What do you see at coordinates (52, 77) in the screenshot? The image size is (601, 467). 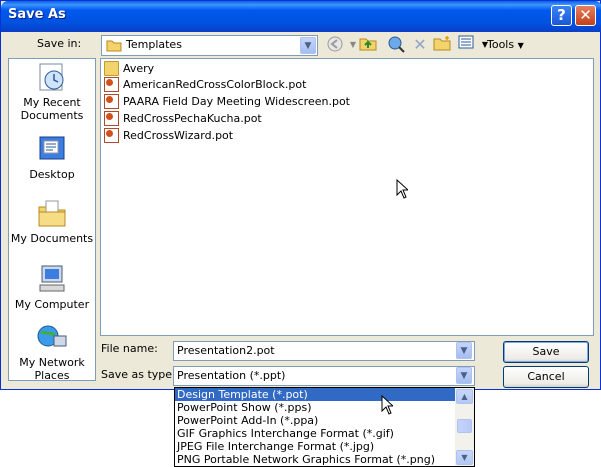 I see `recent-documents-icon` at bounding box center [52, 77].